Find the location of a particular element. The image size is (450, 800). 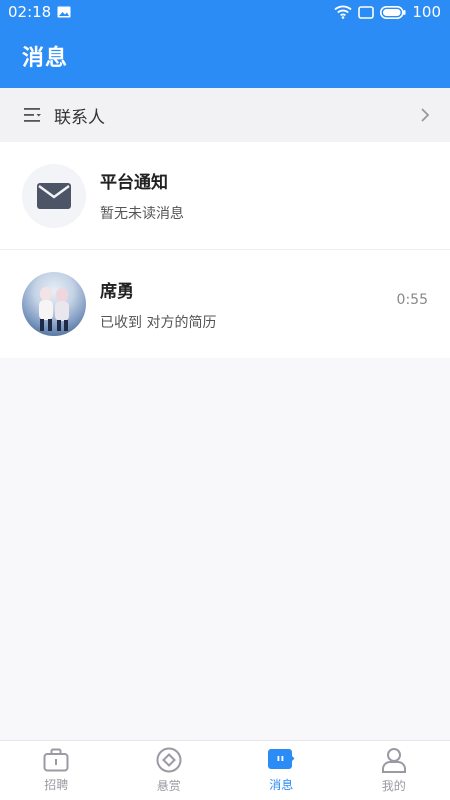

reward-icon is located at coordinates (169, 760).